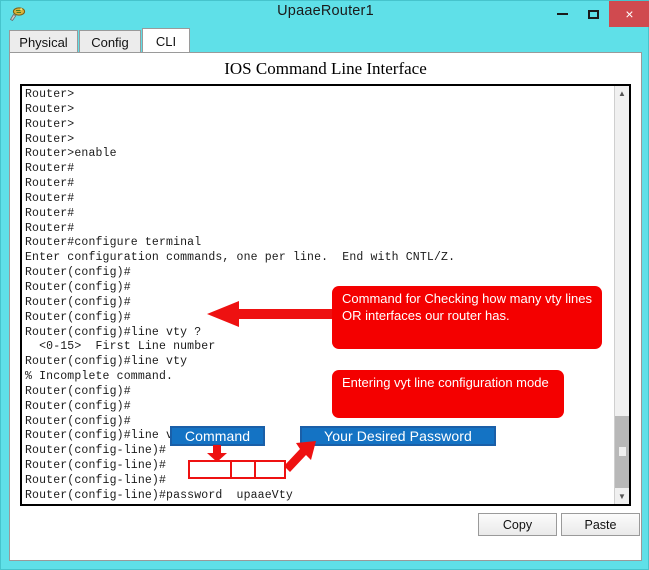 Image resolution: width=649 pixels, height=570 pixels. I want to click on maximize-icon, so click(593, 14).